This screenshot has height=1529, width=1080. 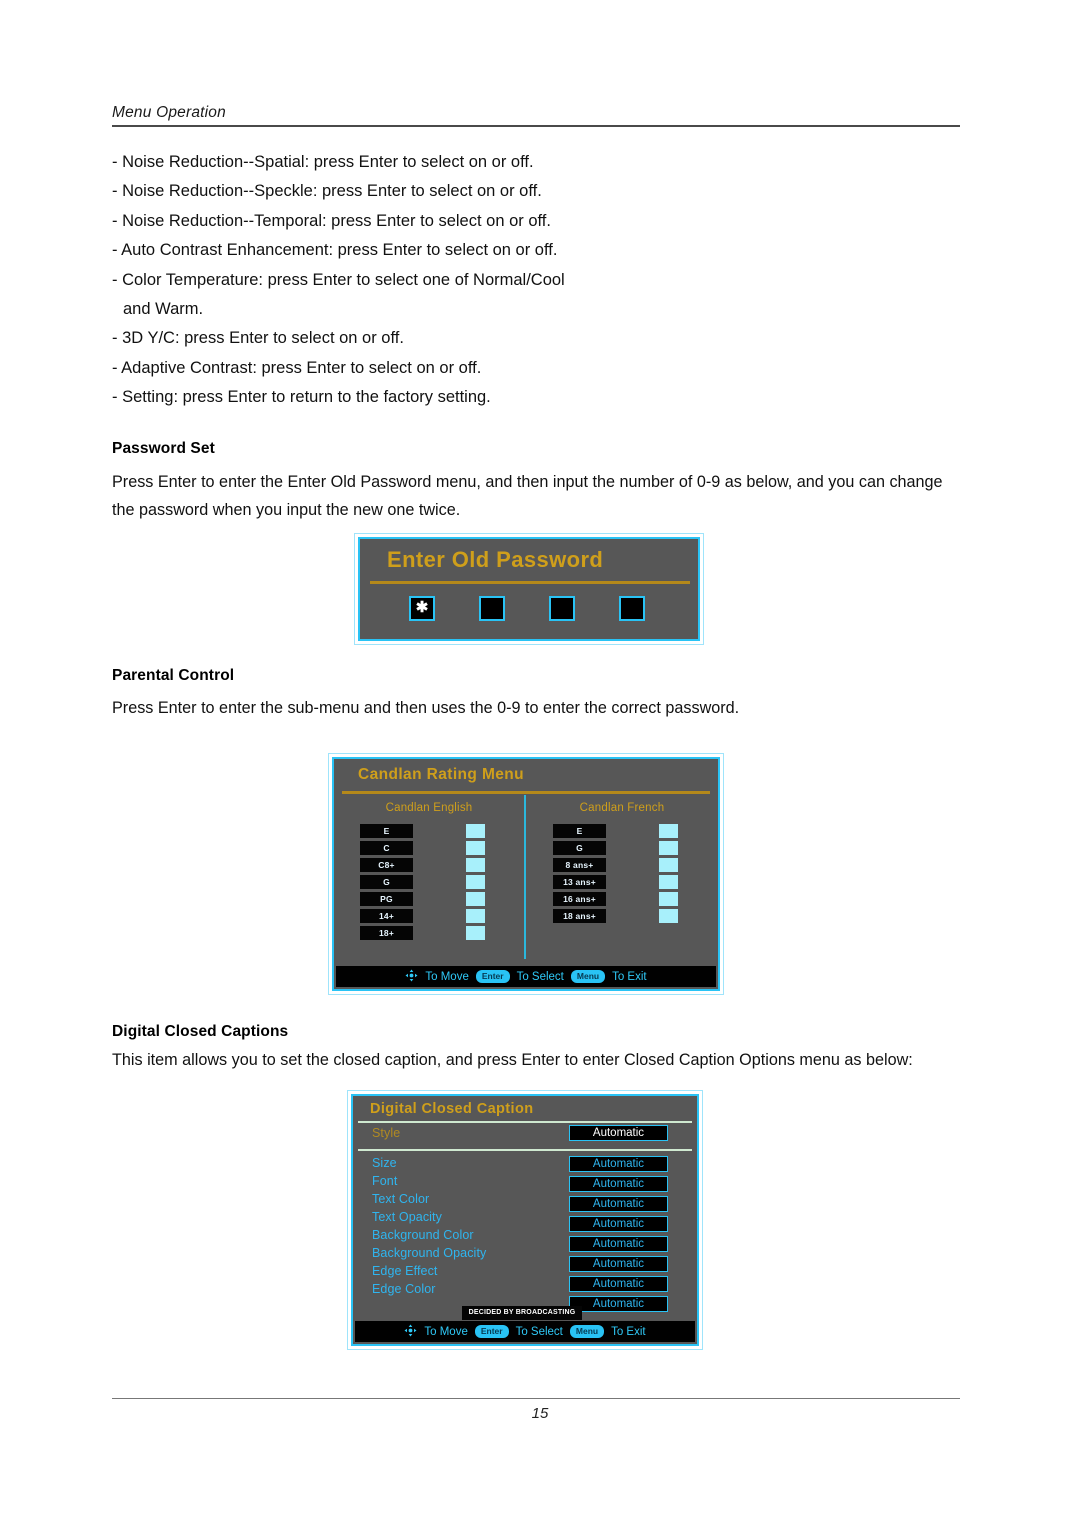 I want to click on table-row: 16 ans+, so click(x=635, y=899).